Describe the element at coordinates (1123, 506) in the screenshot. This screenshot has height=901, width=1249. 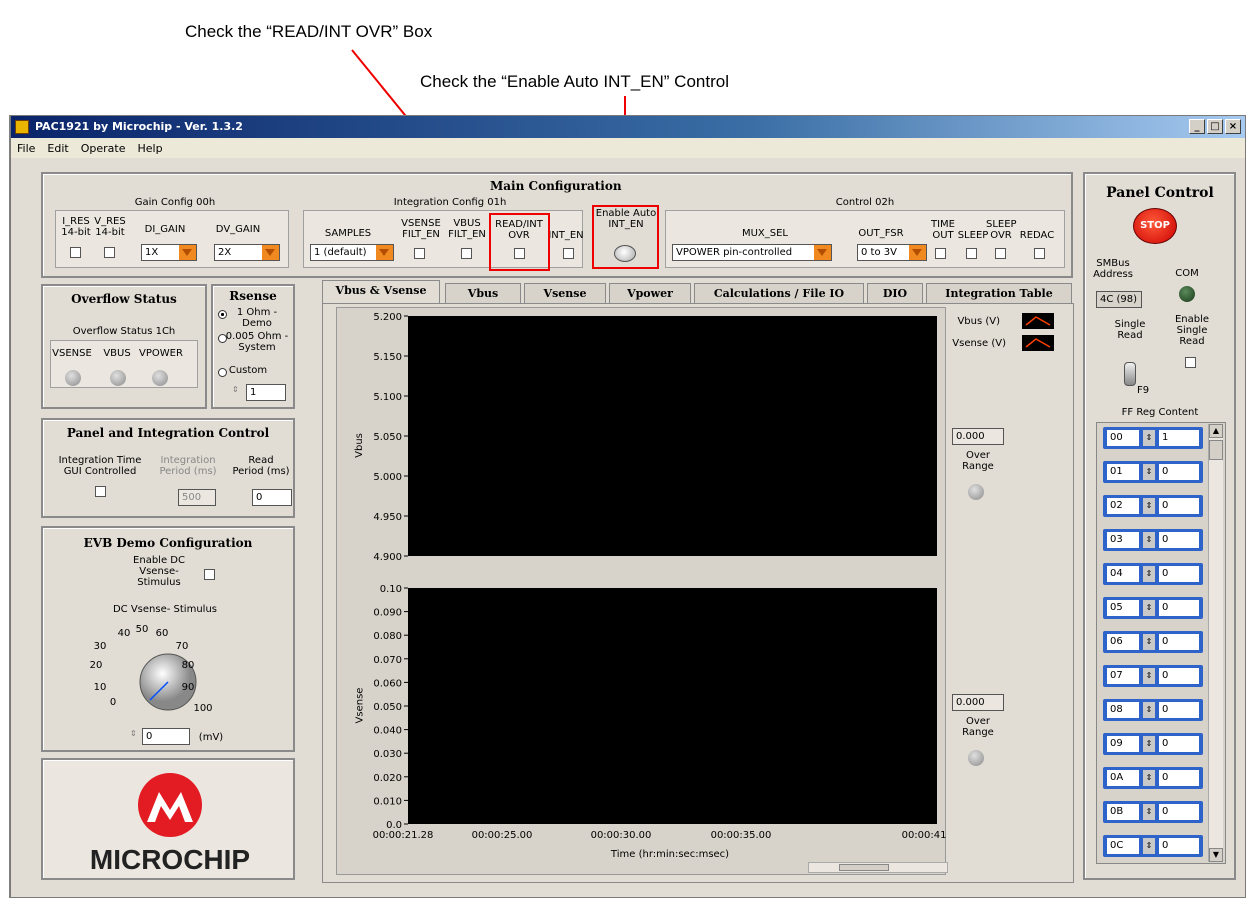
I see `register-address: 02` at that location.